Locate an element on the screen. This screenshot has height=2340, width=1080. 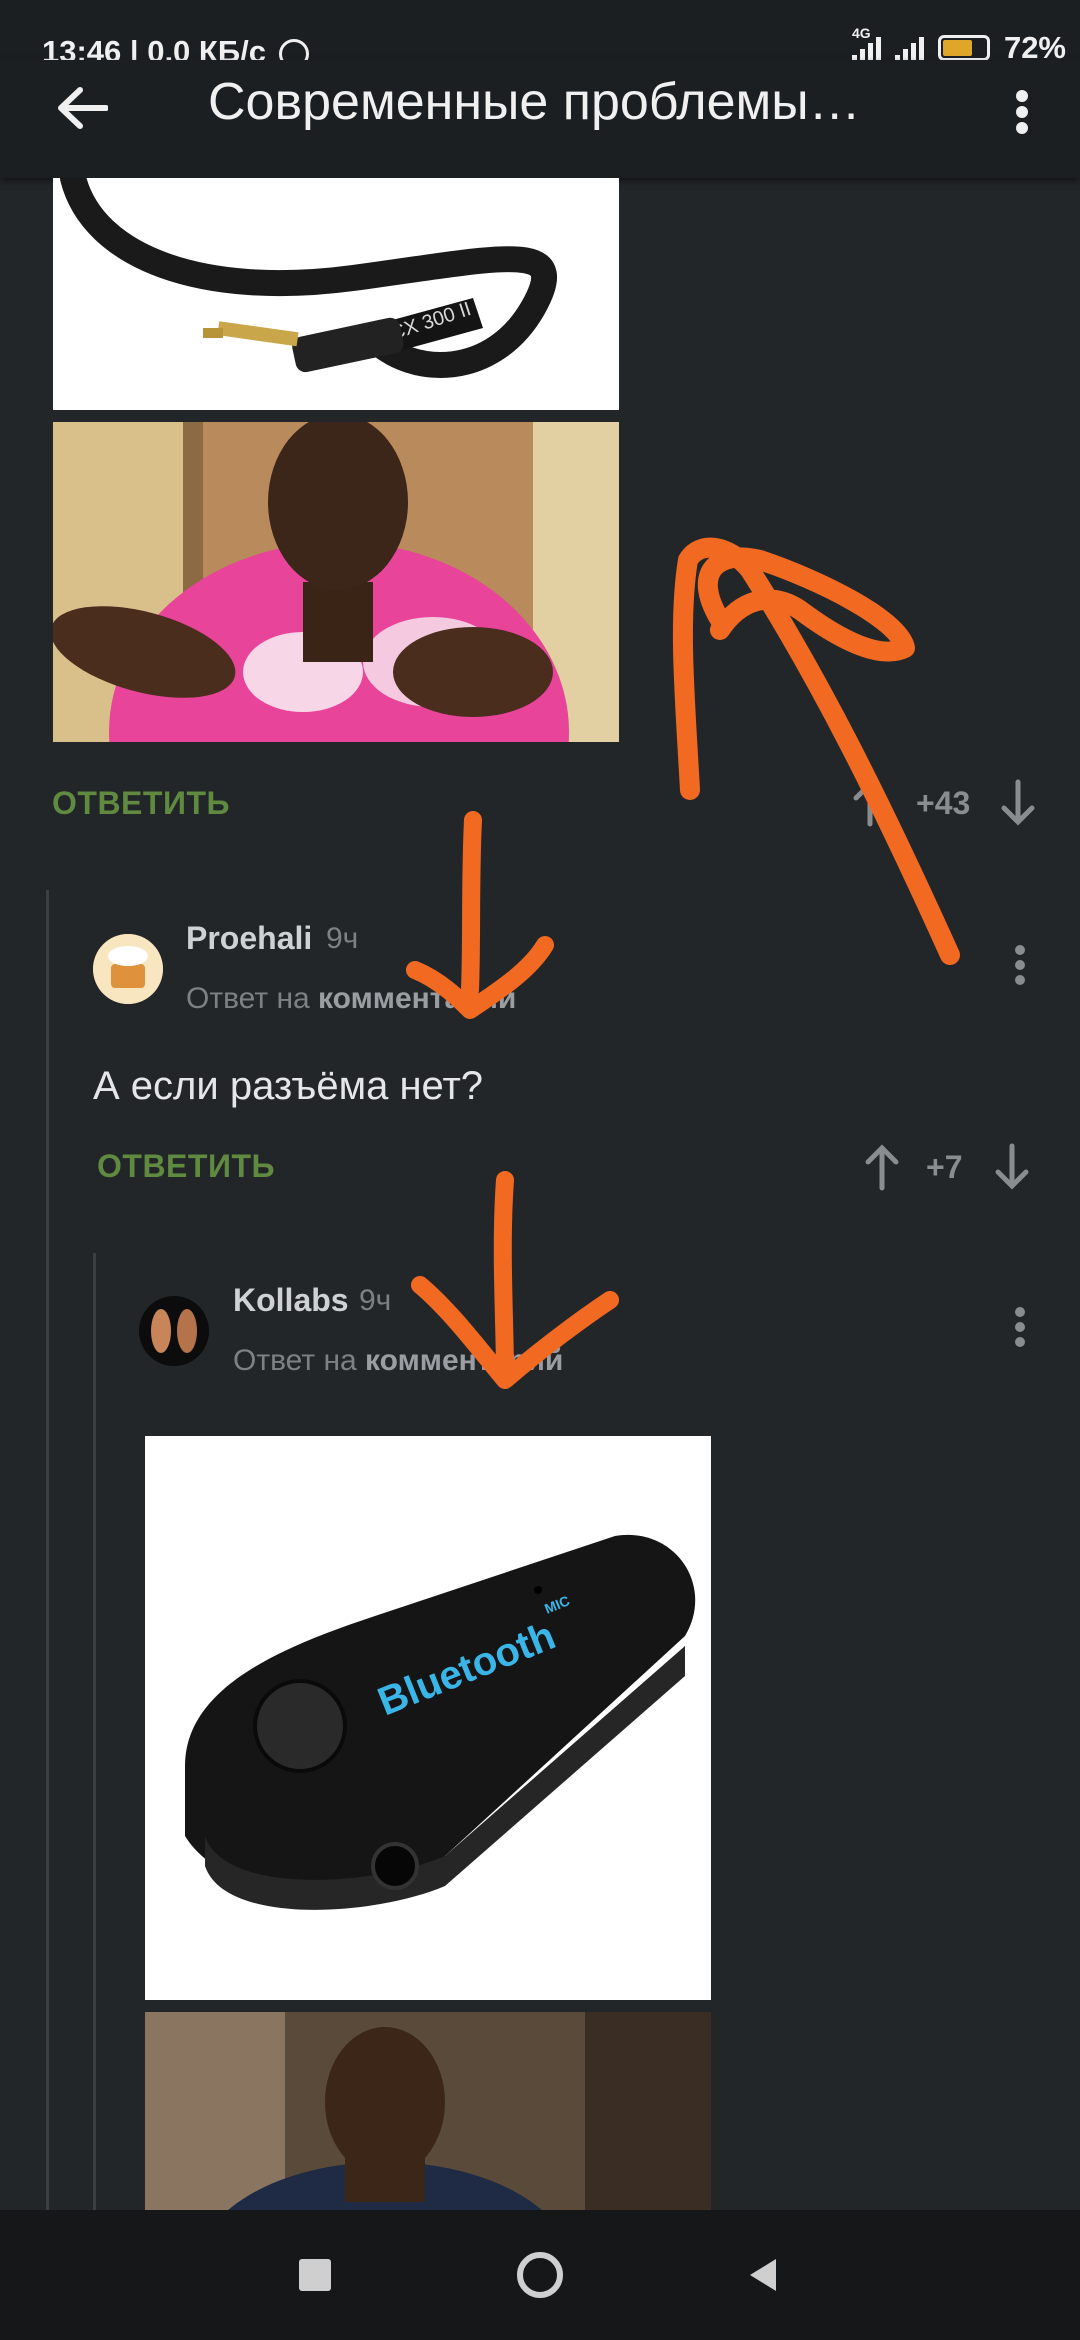
reaction-image is located at coordinates (336, 582).